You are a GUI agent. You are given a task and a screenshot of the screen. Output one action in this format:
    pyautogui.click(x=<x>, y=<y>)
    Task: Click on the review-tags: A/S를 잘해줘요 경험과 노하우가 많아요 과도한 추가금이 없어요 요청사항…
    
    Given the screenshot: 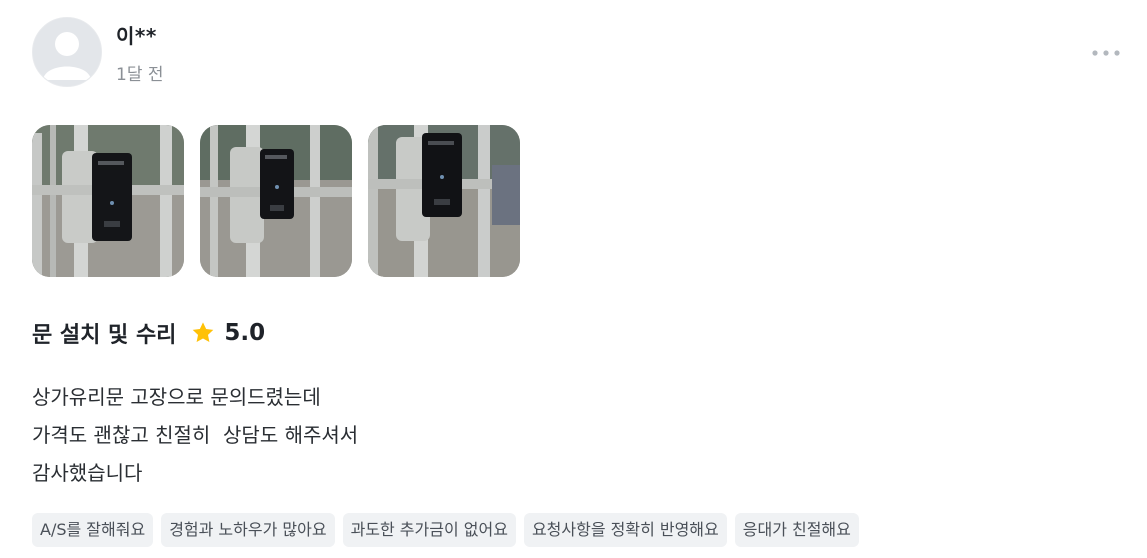 What is the action you would take?
    pyautogui.click(x=445, y=530)
    